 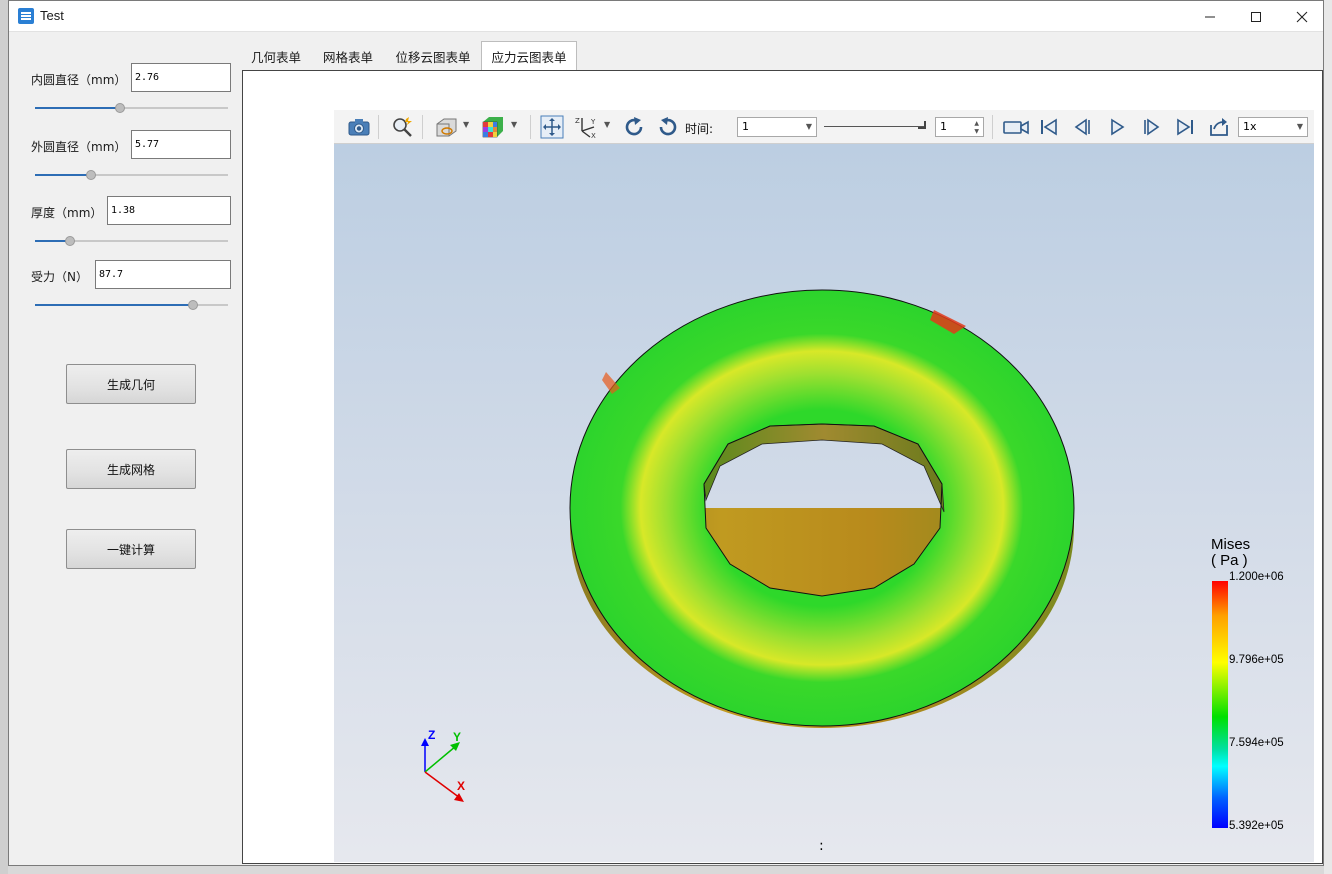 I want to click on svg-text: X, so click(x=593, y=135).